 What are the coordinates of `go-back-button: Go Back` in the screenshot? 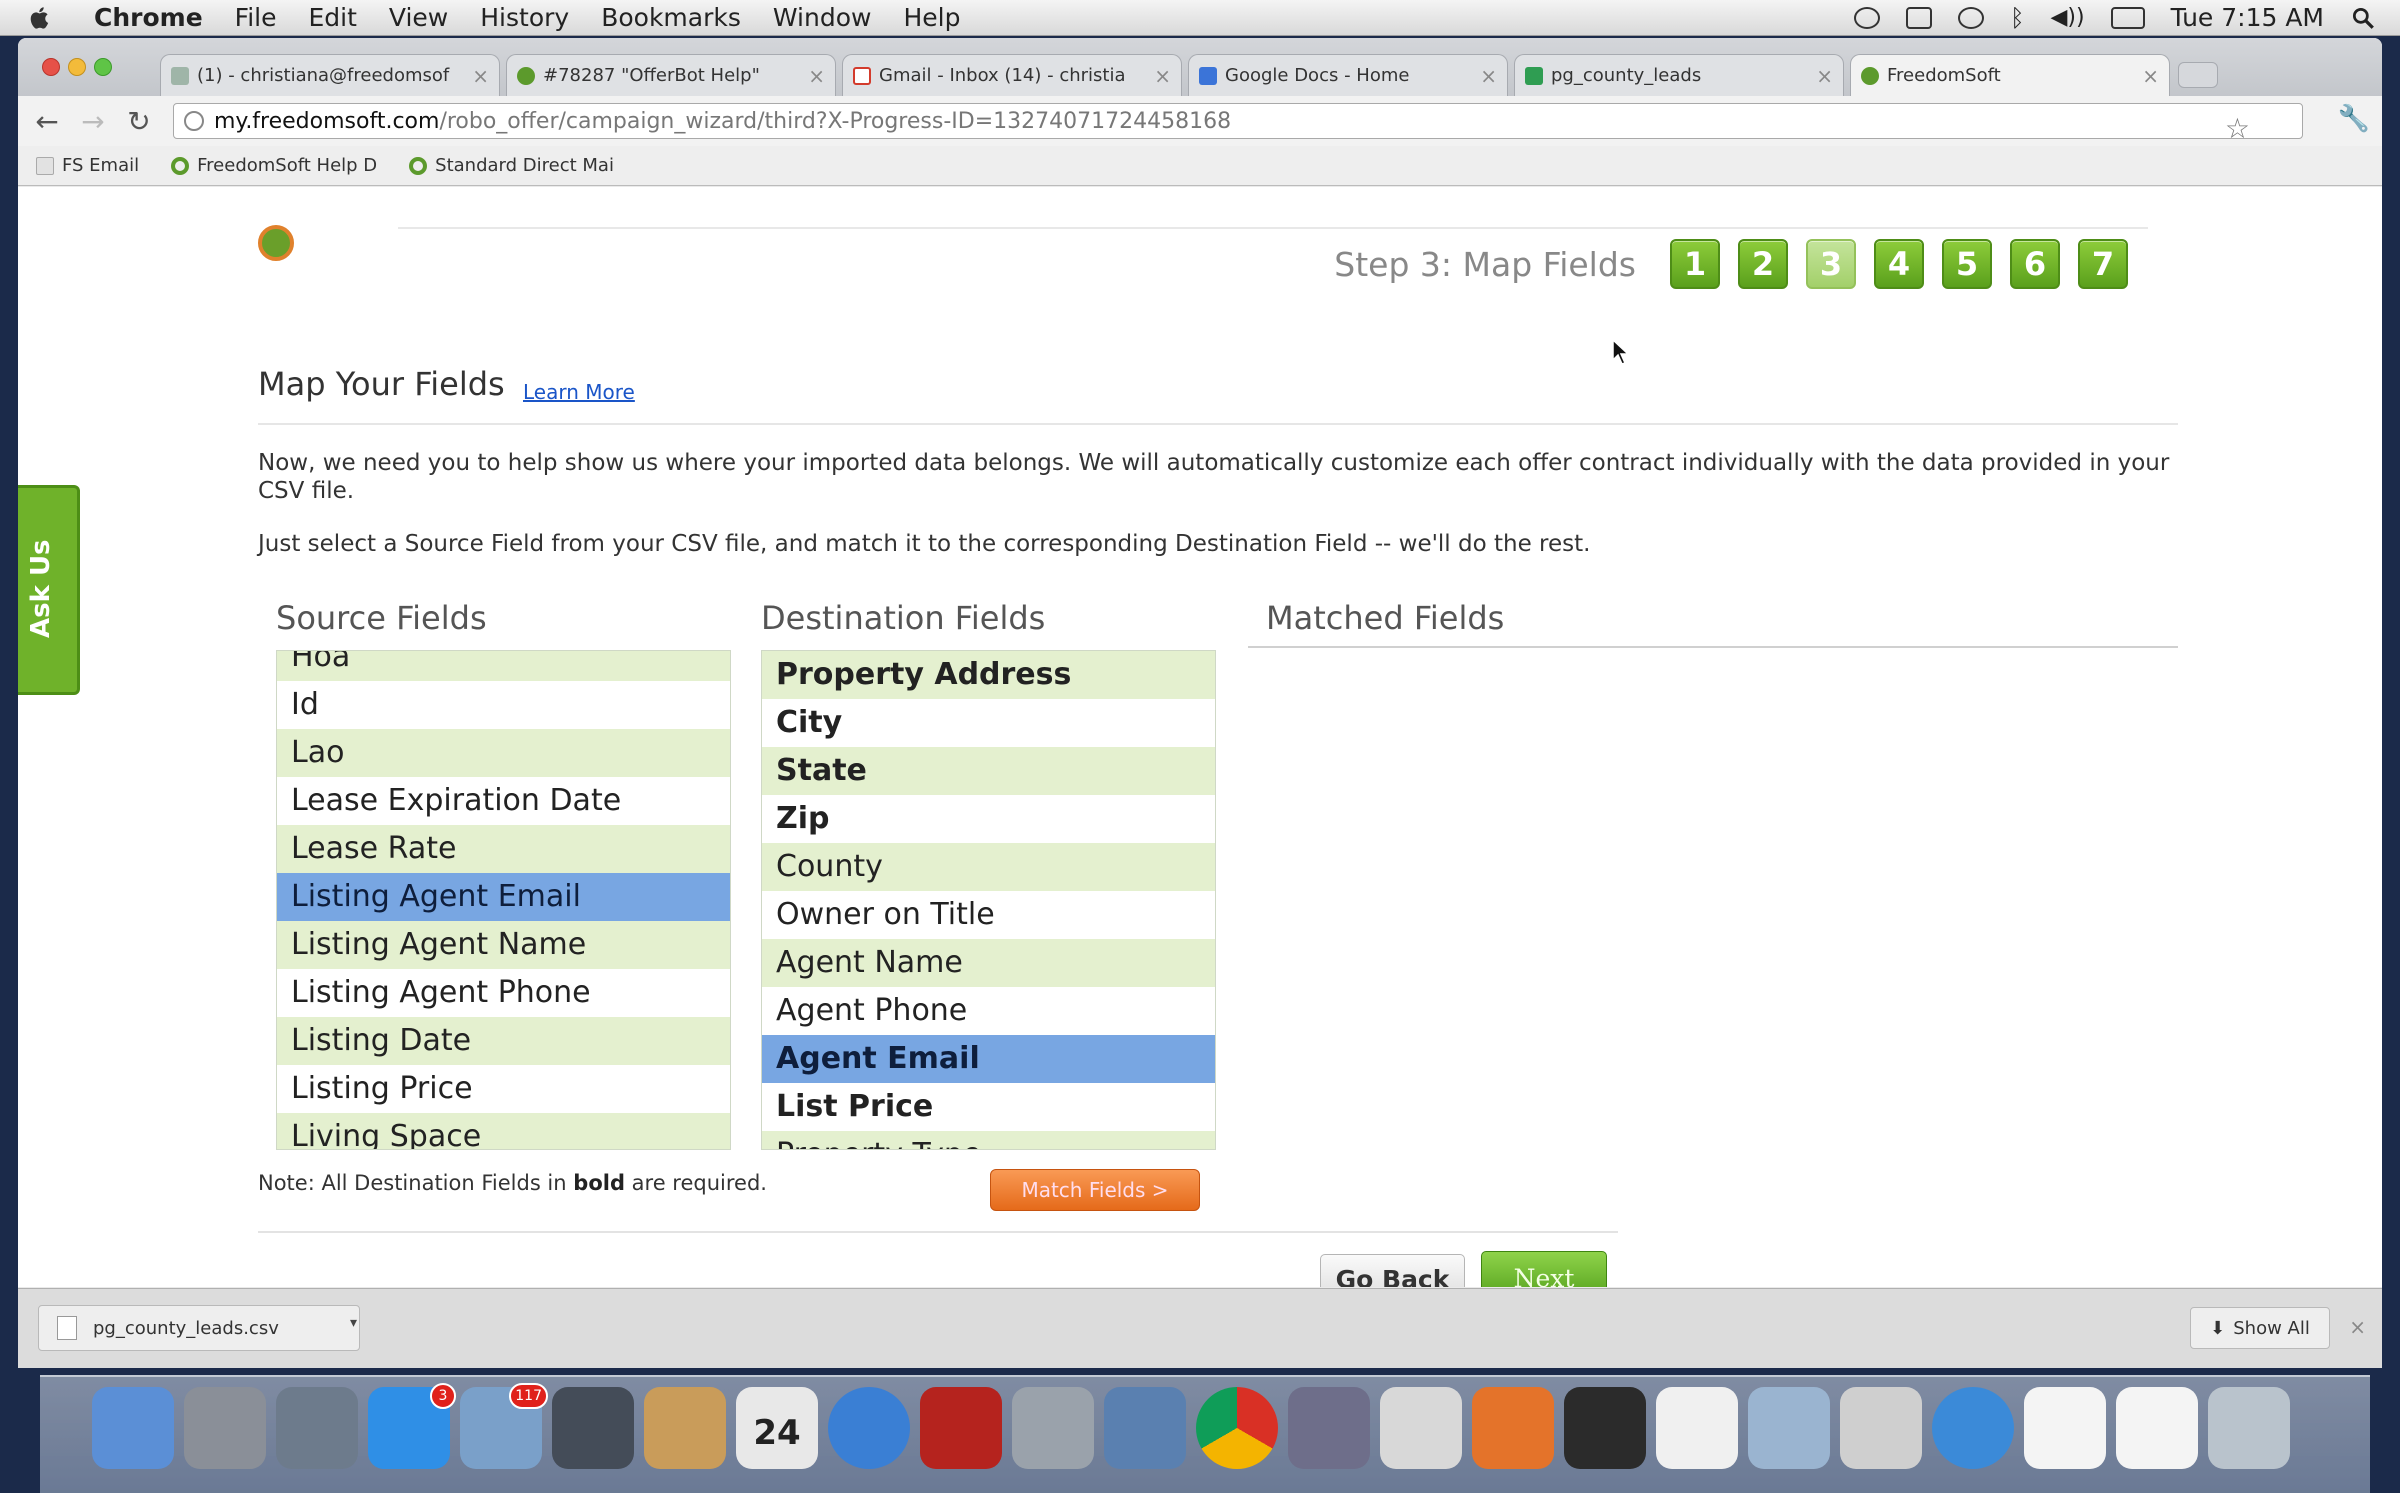 It's located at (1392, 1270).